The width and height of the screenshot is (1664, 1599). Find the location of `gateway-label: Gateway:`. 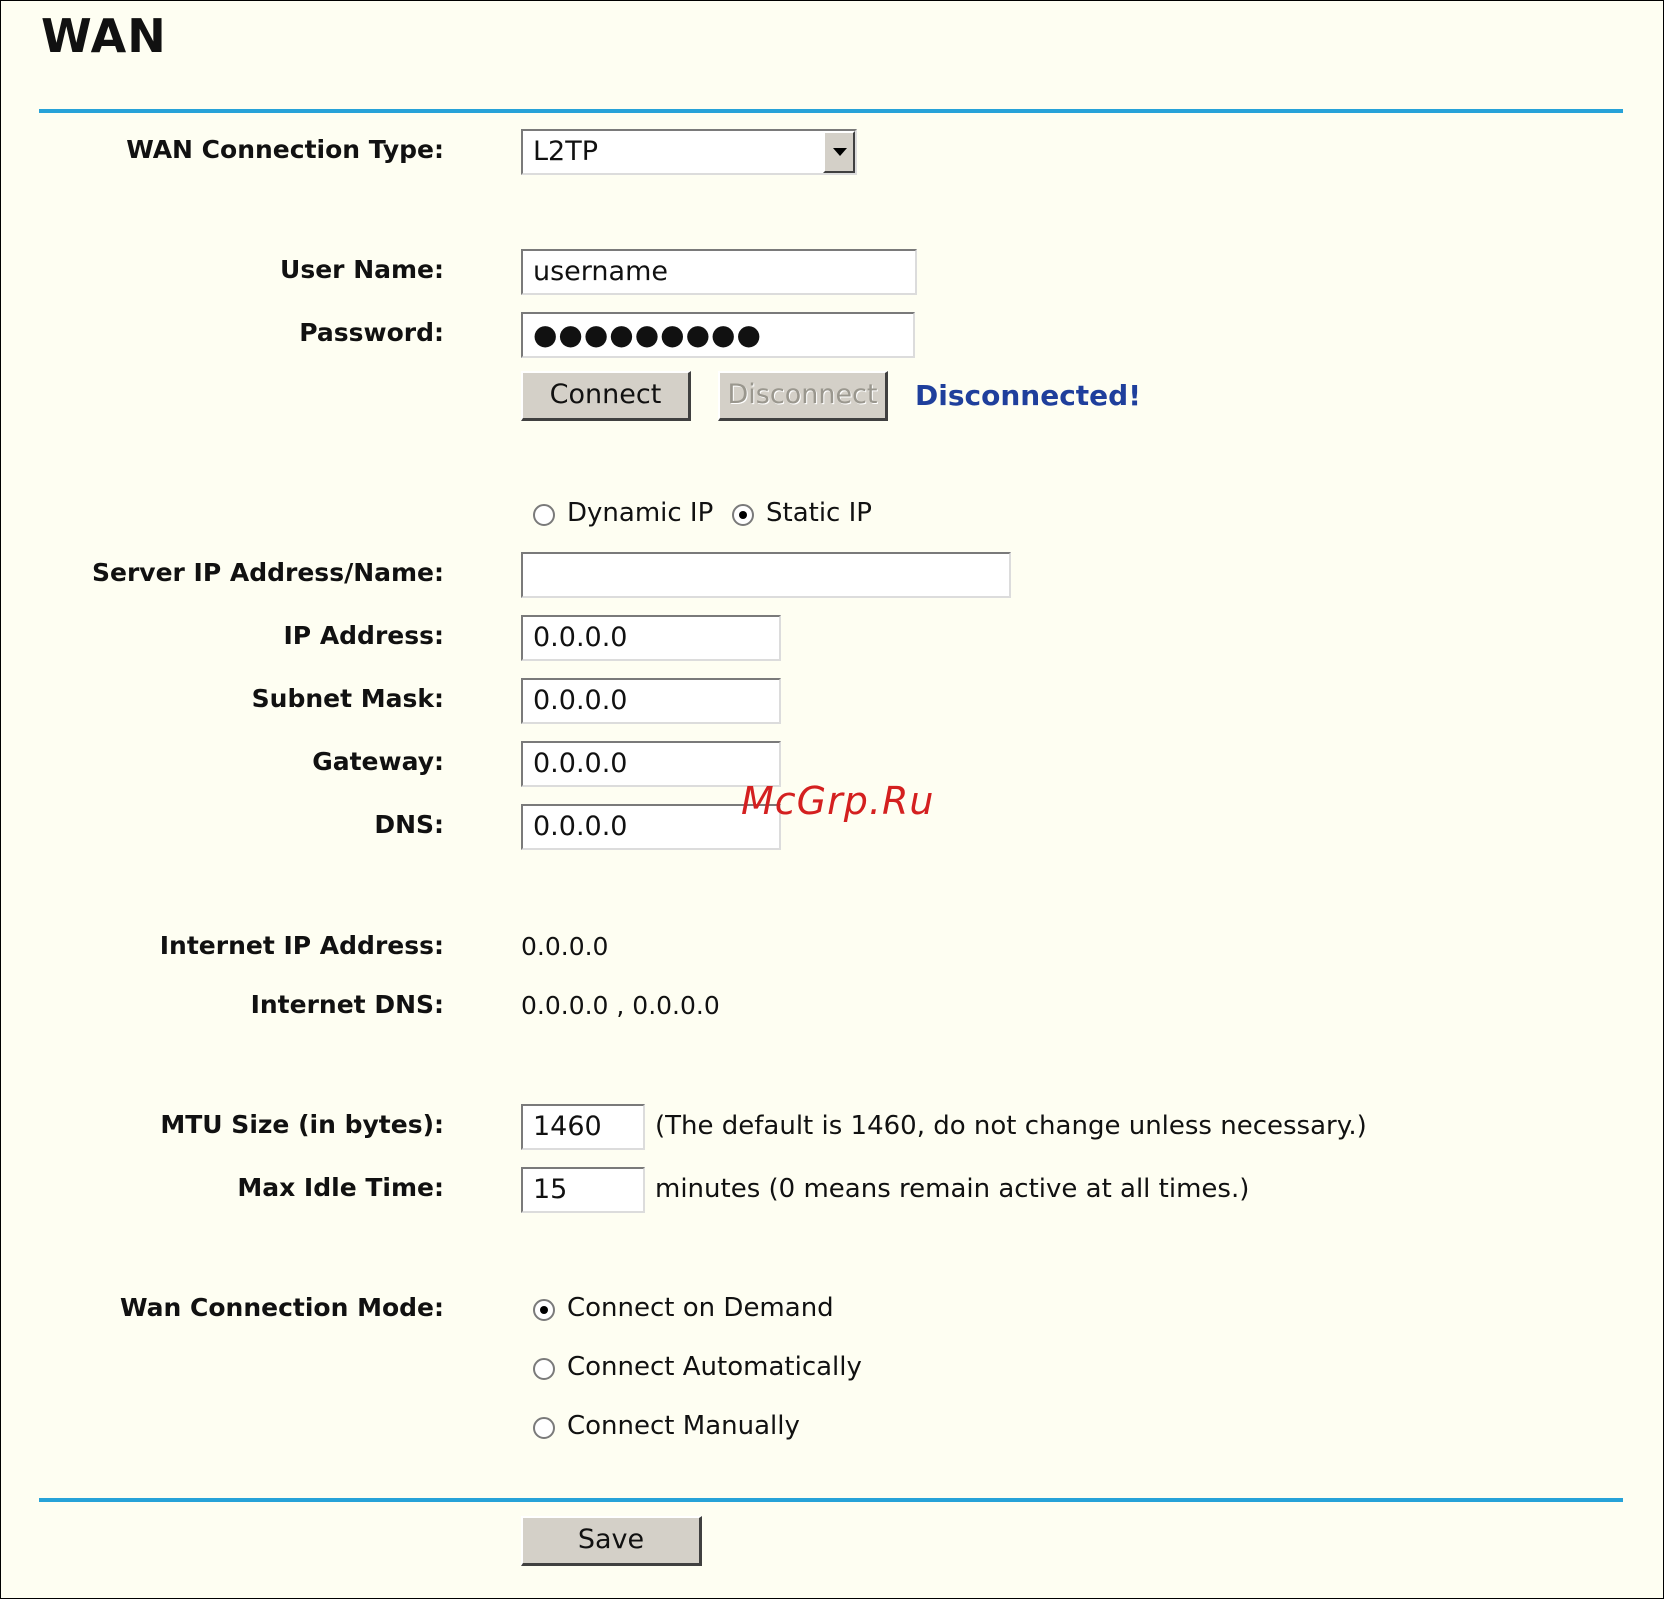

gateway-label: Gateway: is located at coordinates (378, 761).